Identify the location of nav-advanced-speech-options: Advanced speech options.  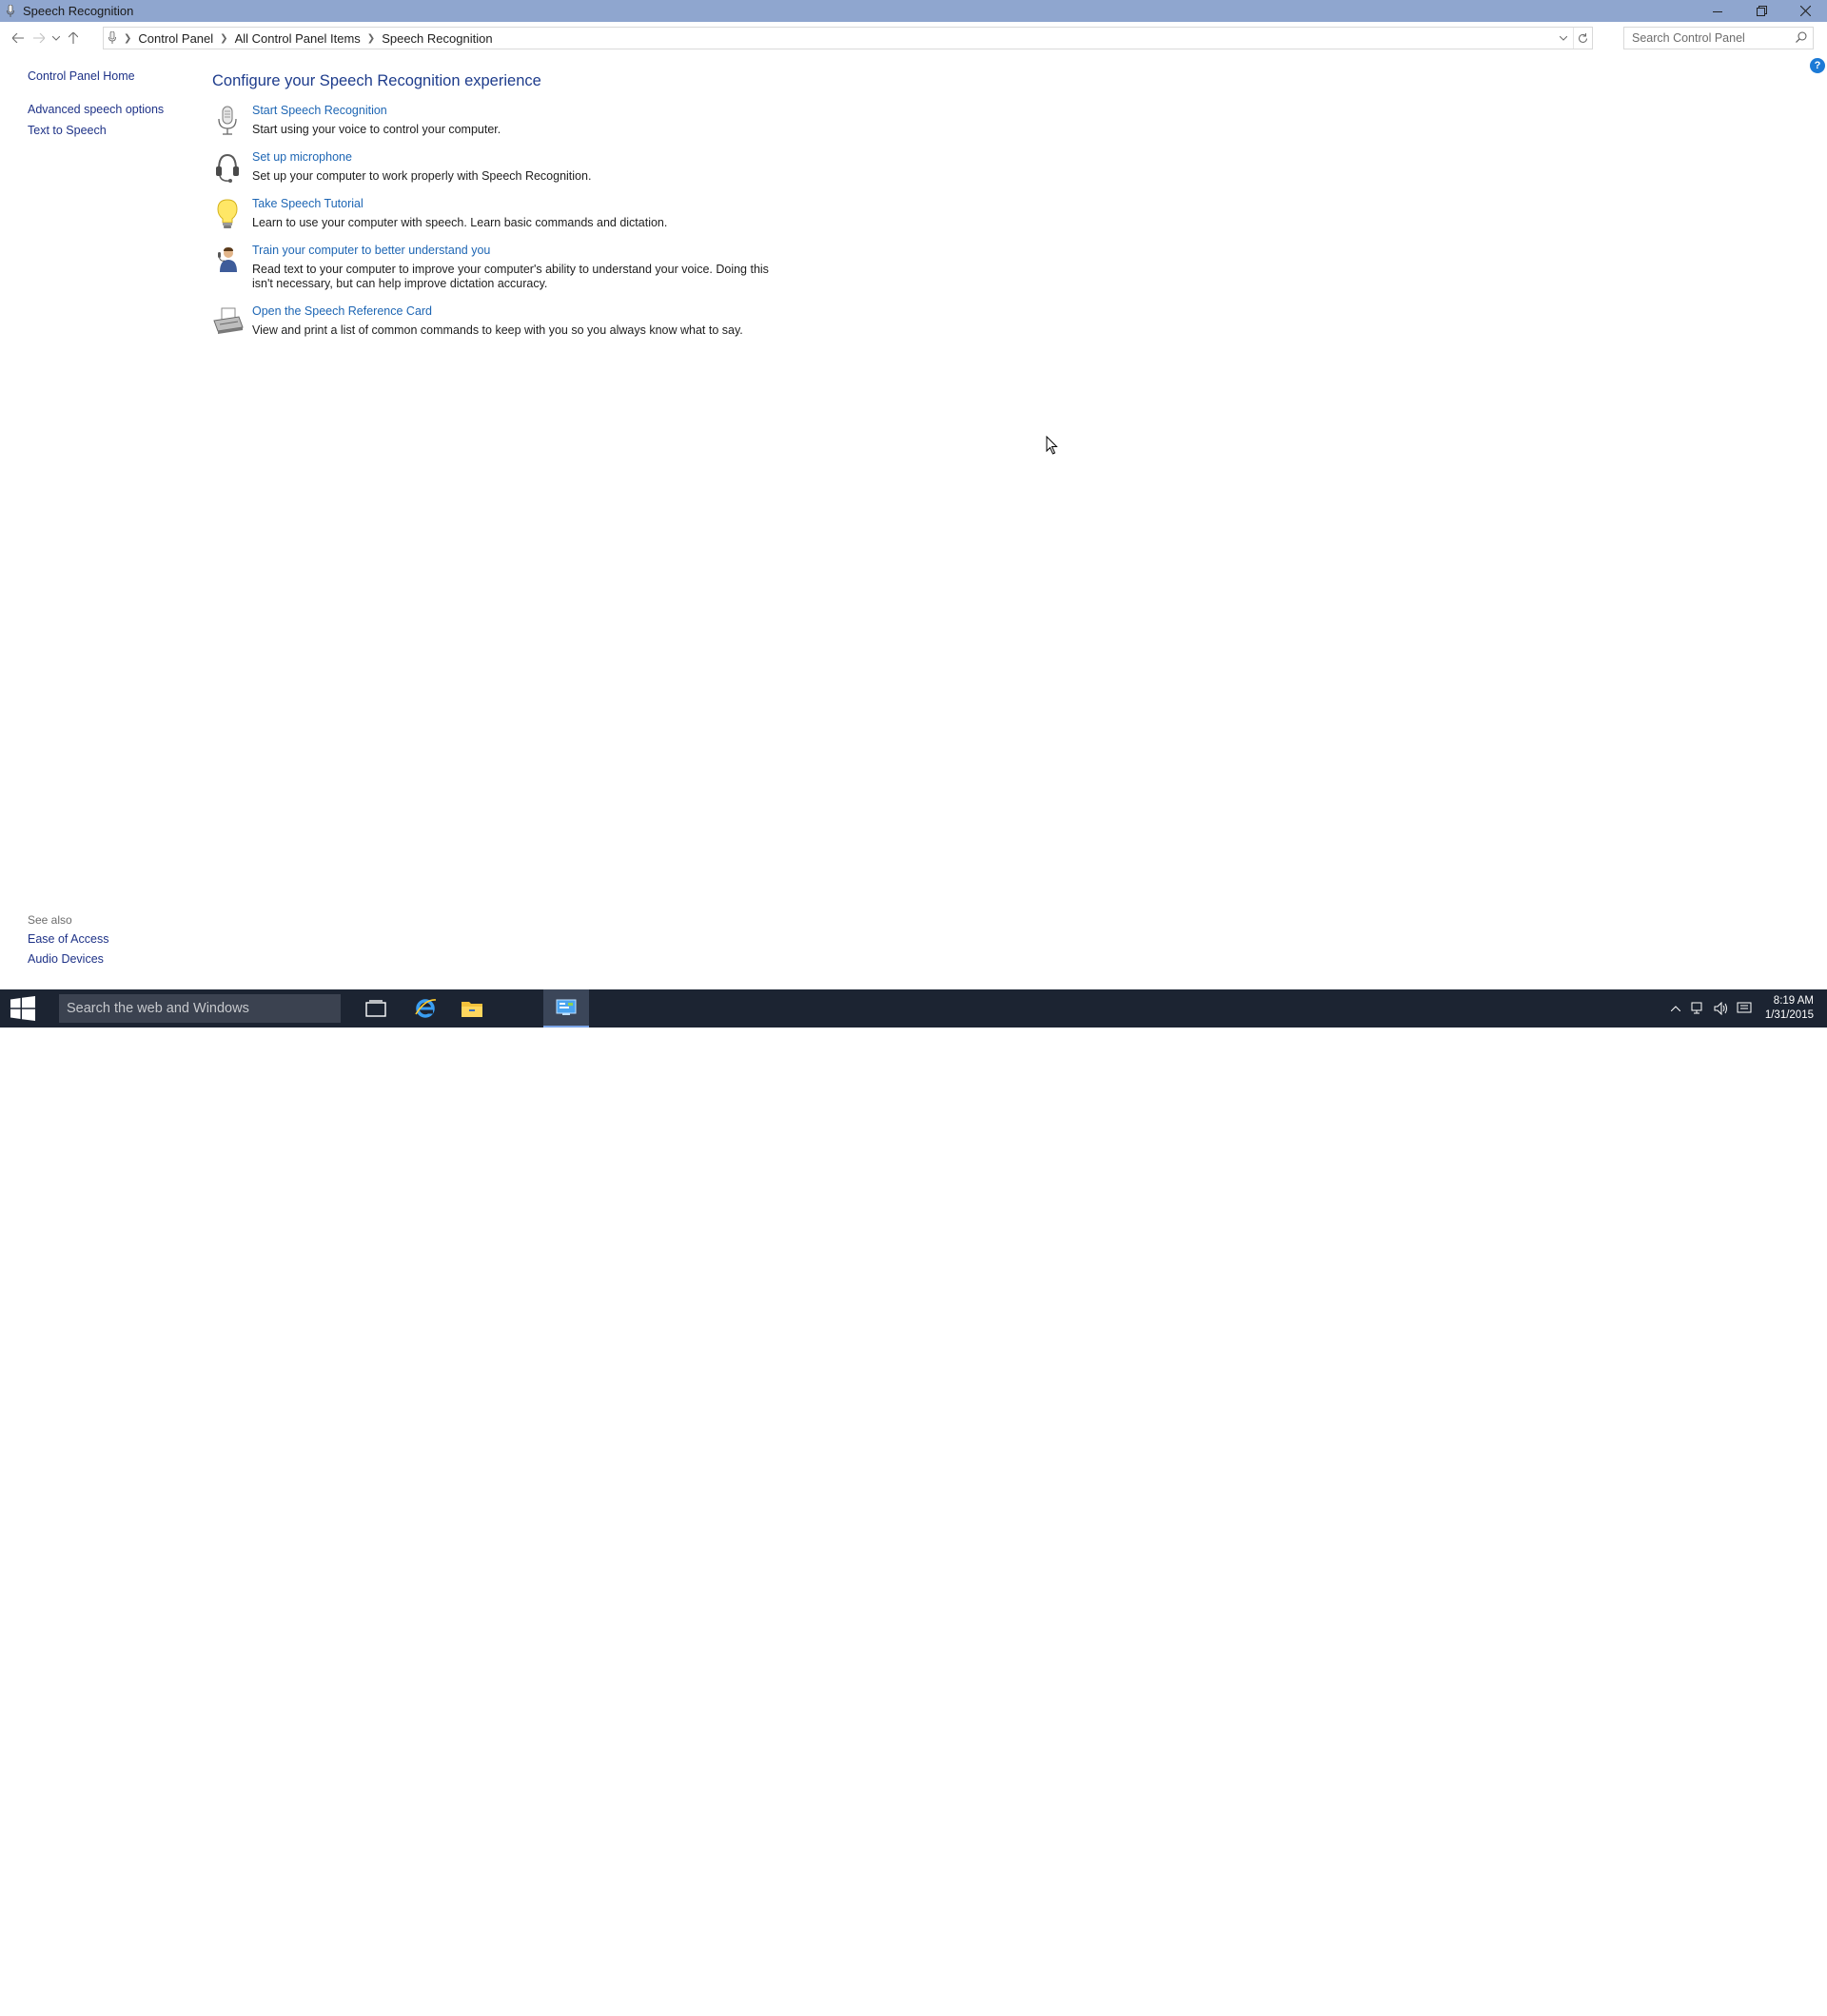
(96, 109).